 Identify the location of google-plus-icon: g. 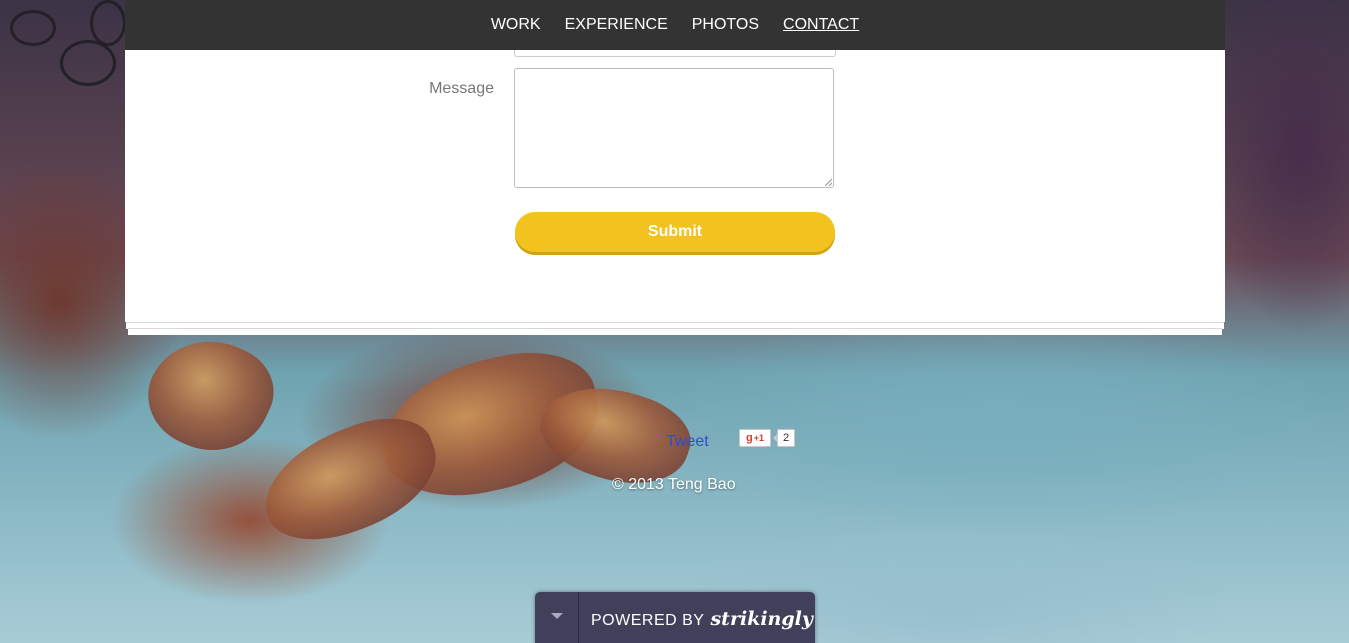
(749, 438).